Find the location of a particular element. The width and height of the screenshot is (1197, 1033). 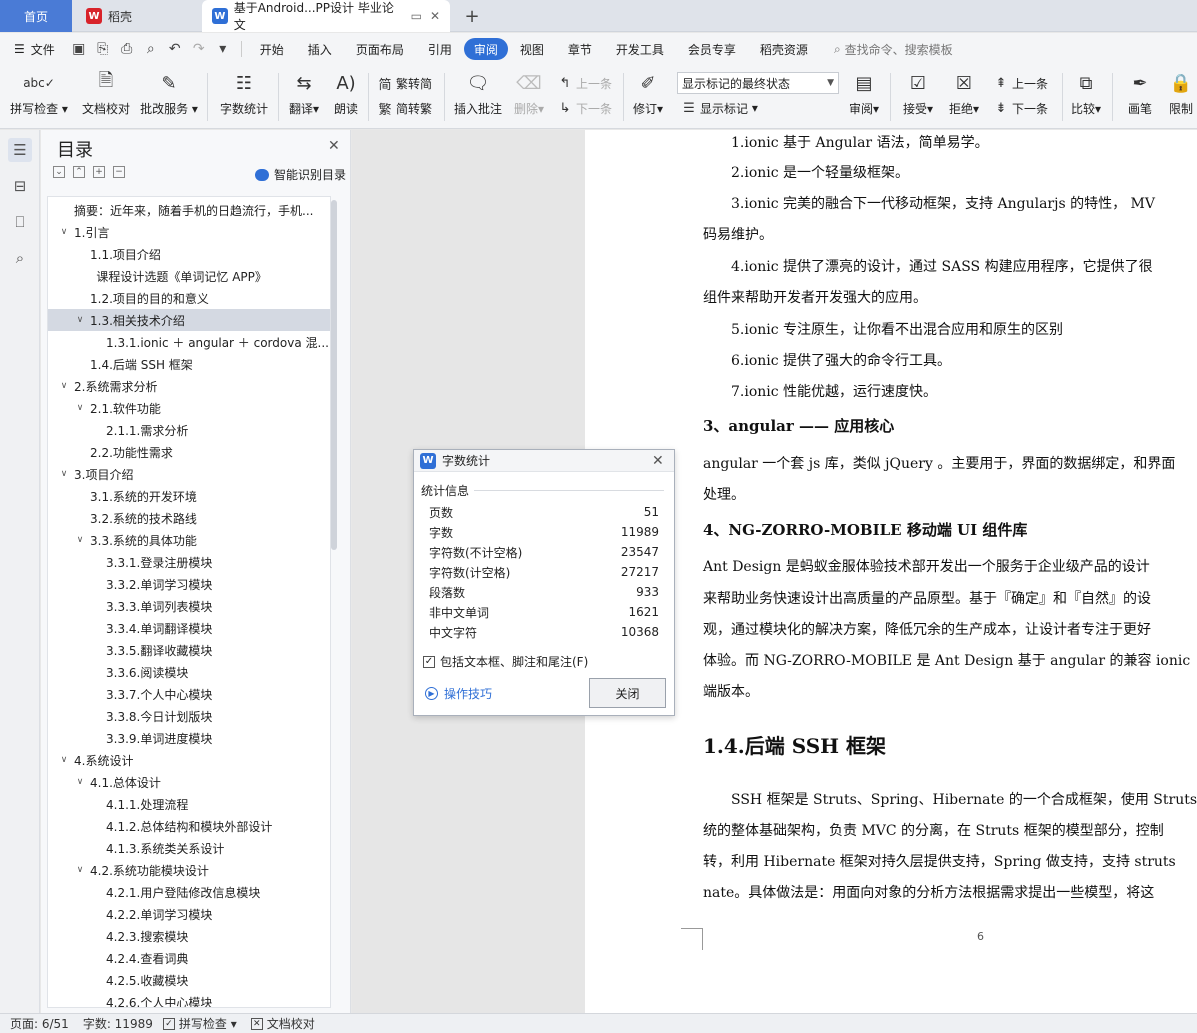

bookmark-icon: ⎕ is located at coordinates (20, 222).